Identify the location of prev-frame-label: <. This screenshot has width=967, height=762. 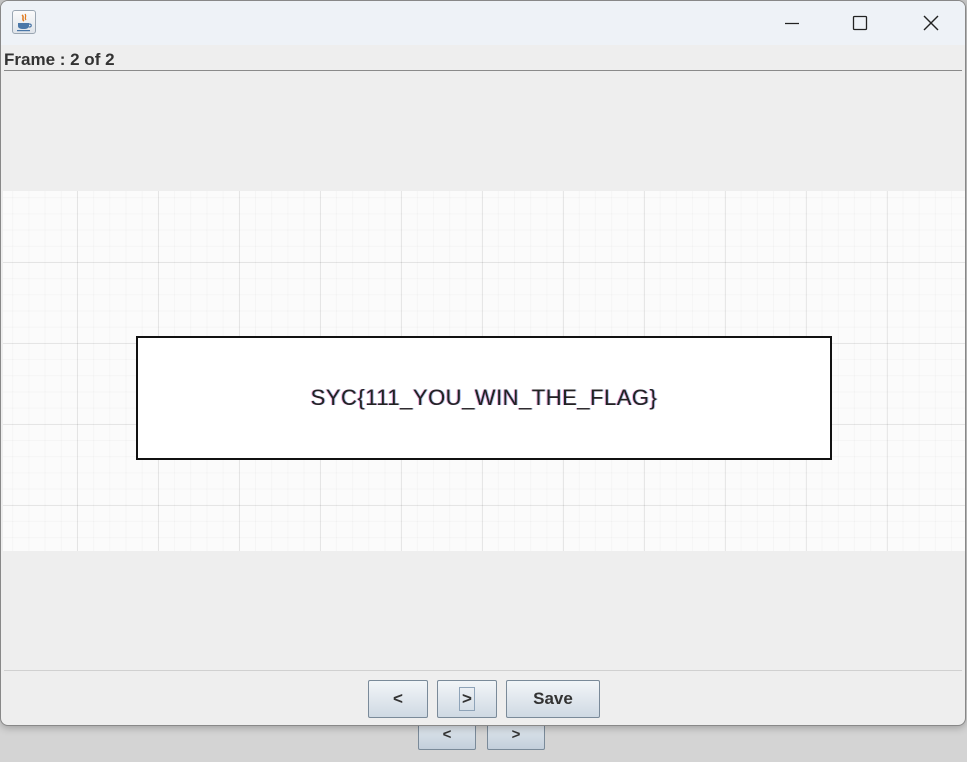
(398, 698).